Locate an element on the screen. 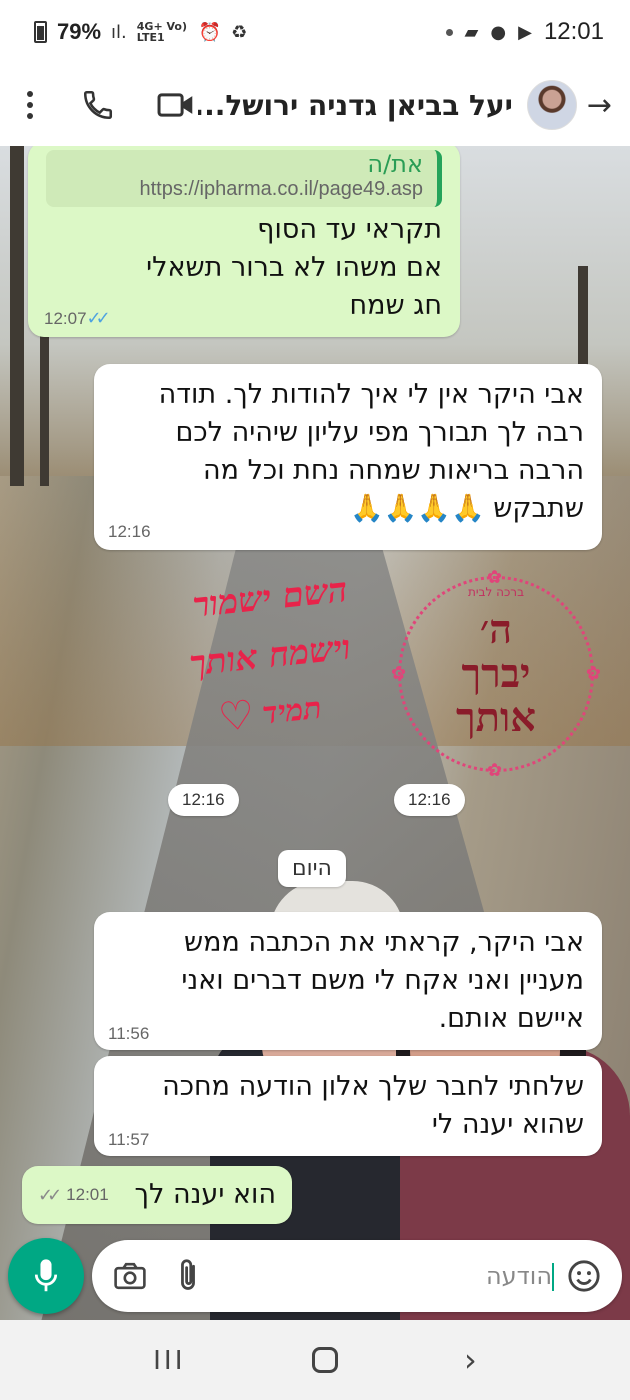 The image size is (630, 1400). message-bubble-outgoing: הוא יענה לך ✓✓ 12:01 is located at coordinates (157, 1195).